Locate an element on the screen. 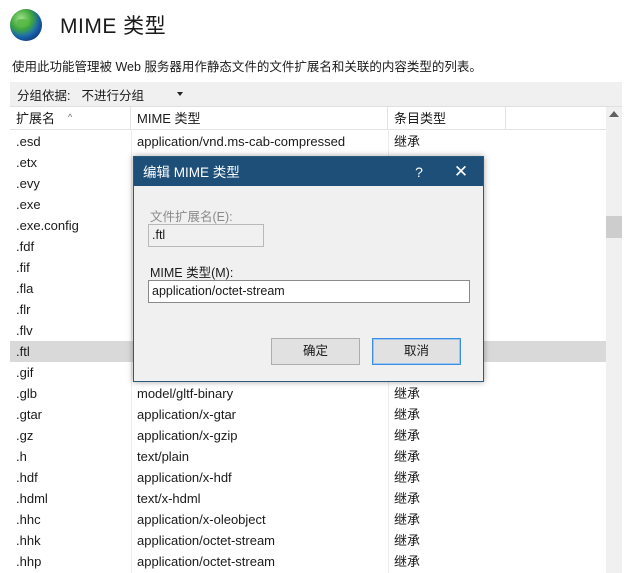 The height and width of the screenshot is (573, 630). chevron-down-icon is located at coordinates (180, 94).